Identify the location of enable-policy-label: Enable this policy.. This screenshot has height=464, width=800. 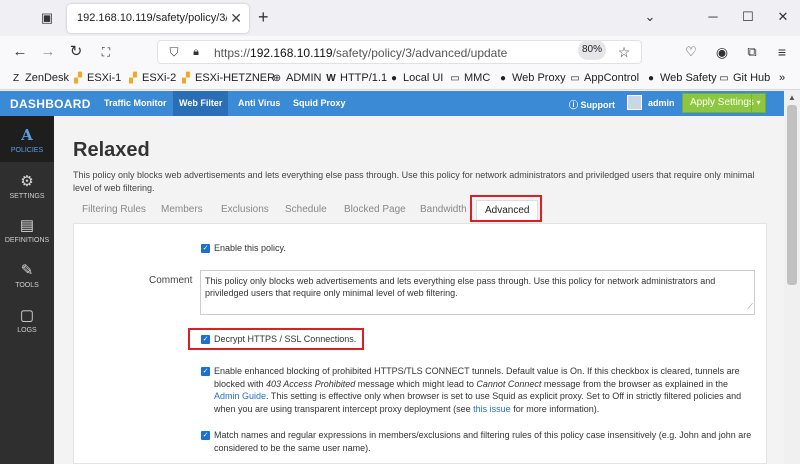
(250, 248).